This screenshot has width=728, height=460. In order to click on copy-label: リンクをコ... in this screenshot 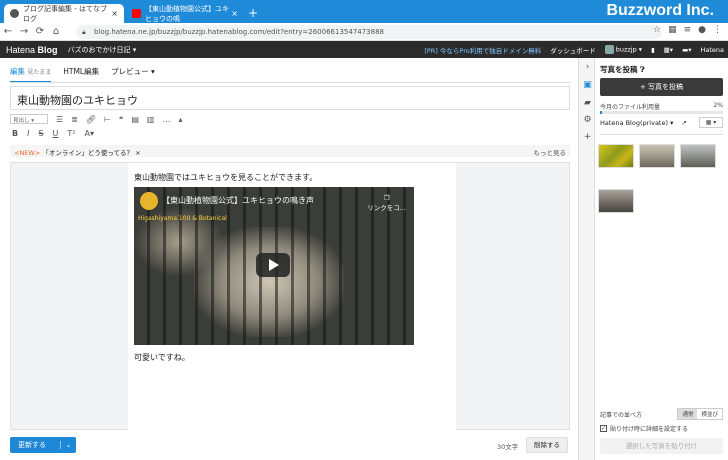, I will do `click(386, 208)`.